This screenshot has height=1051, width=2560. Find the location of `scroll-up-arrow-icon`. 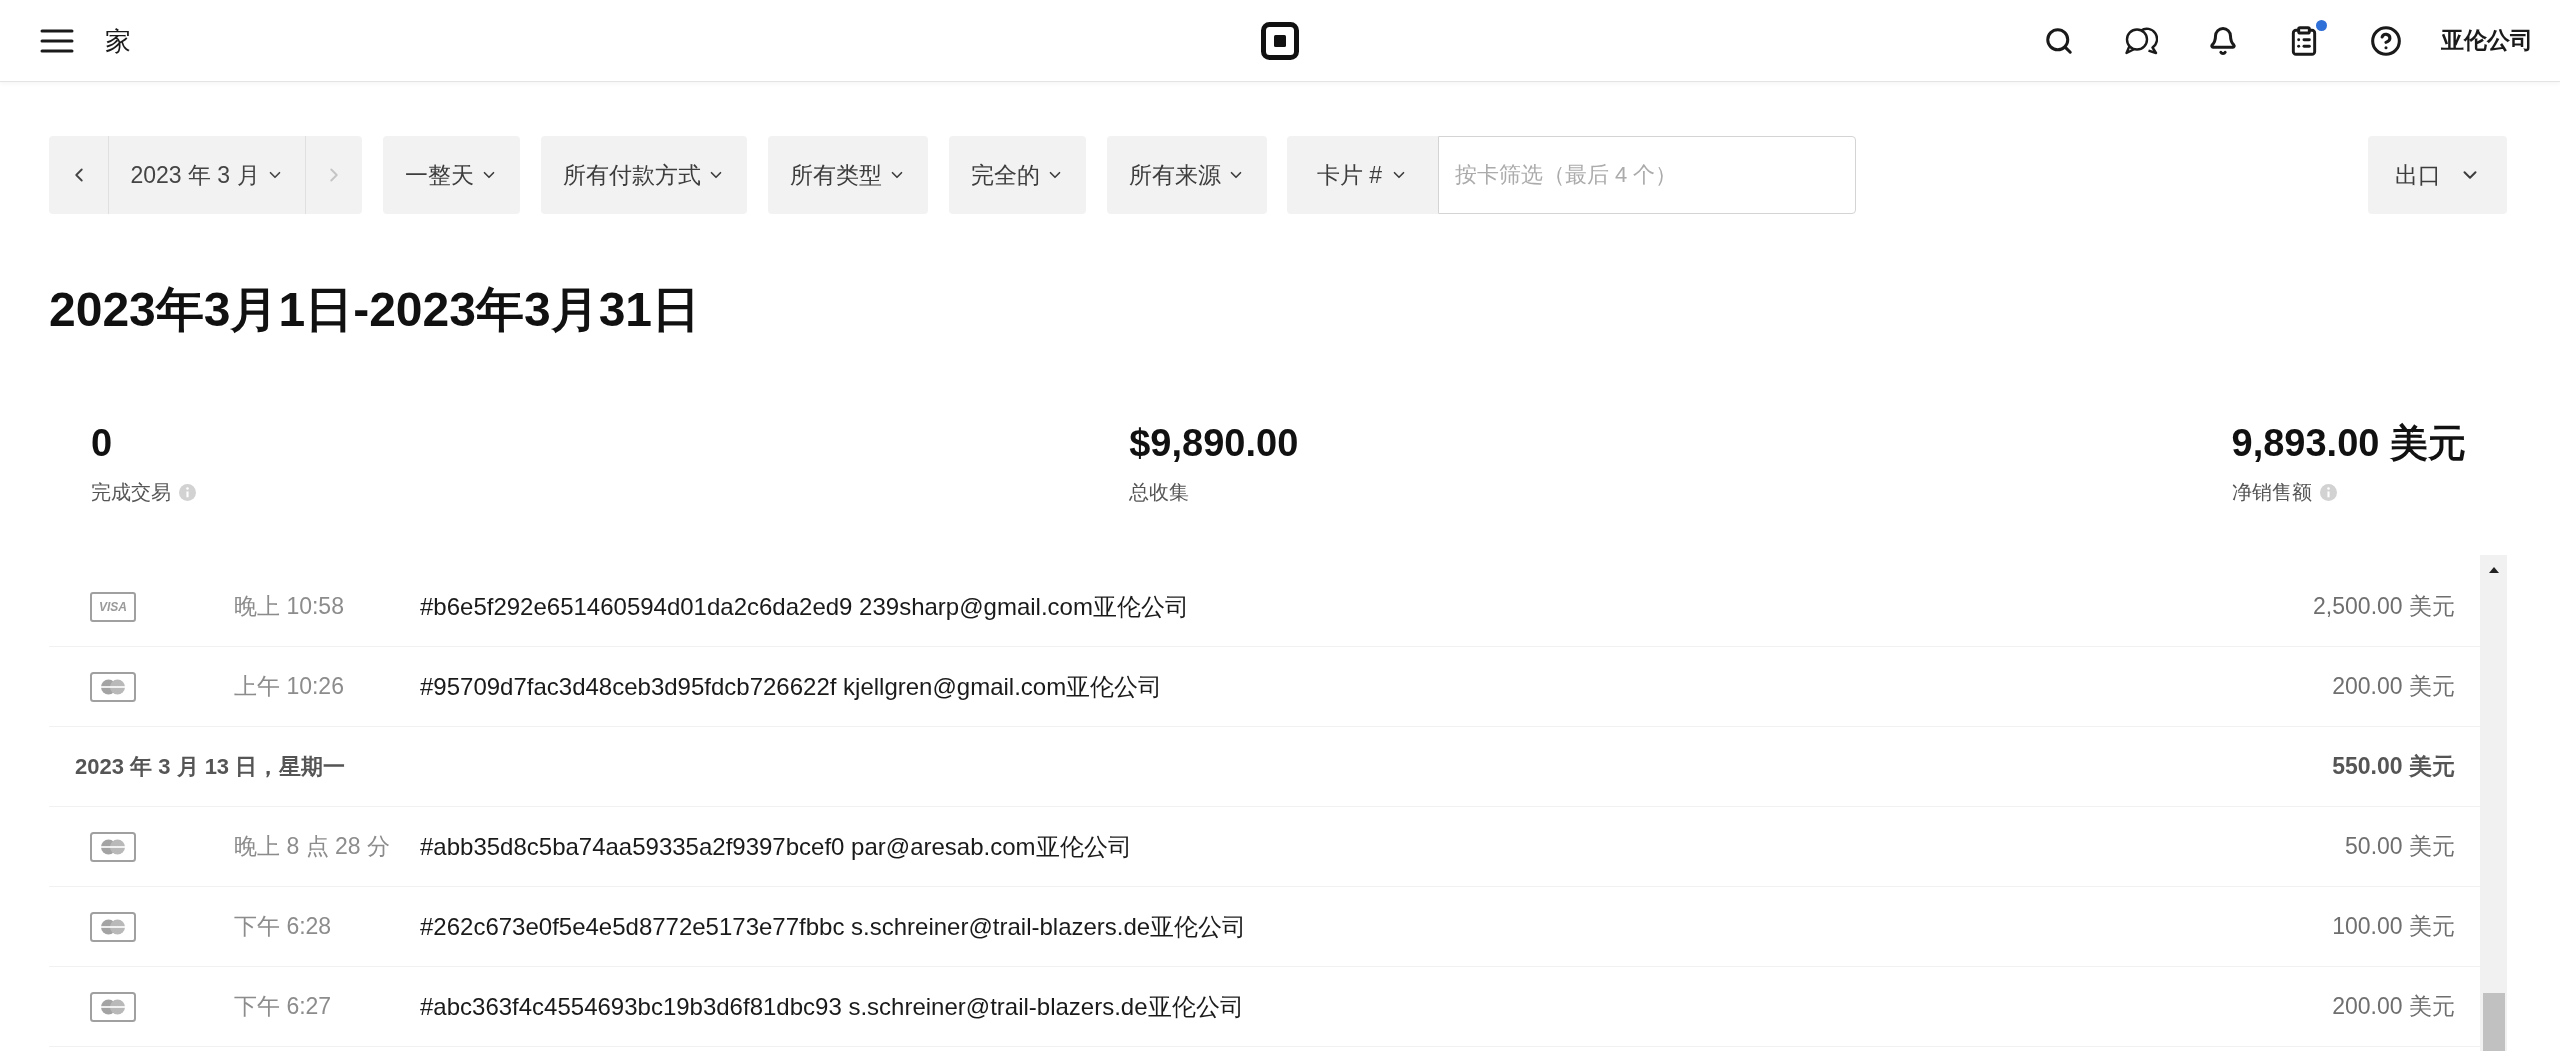

scroll-up-arrow-icon is located at coordinates (2493, 570).